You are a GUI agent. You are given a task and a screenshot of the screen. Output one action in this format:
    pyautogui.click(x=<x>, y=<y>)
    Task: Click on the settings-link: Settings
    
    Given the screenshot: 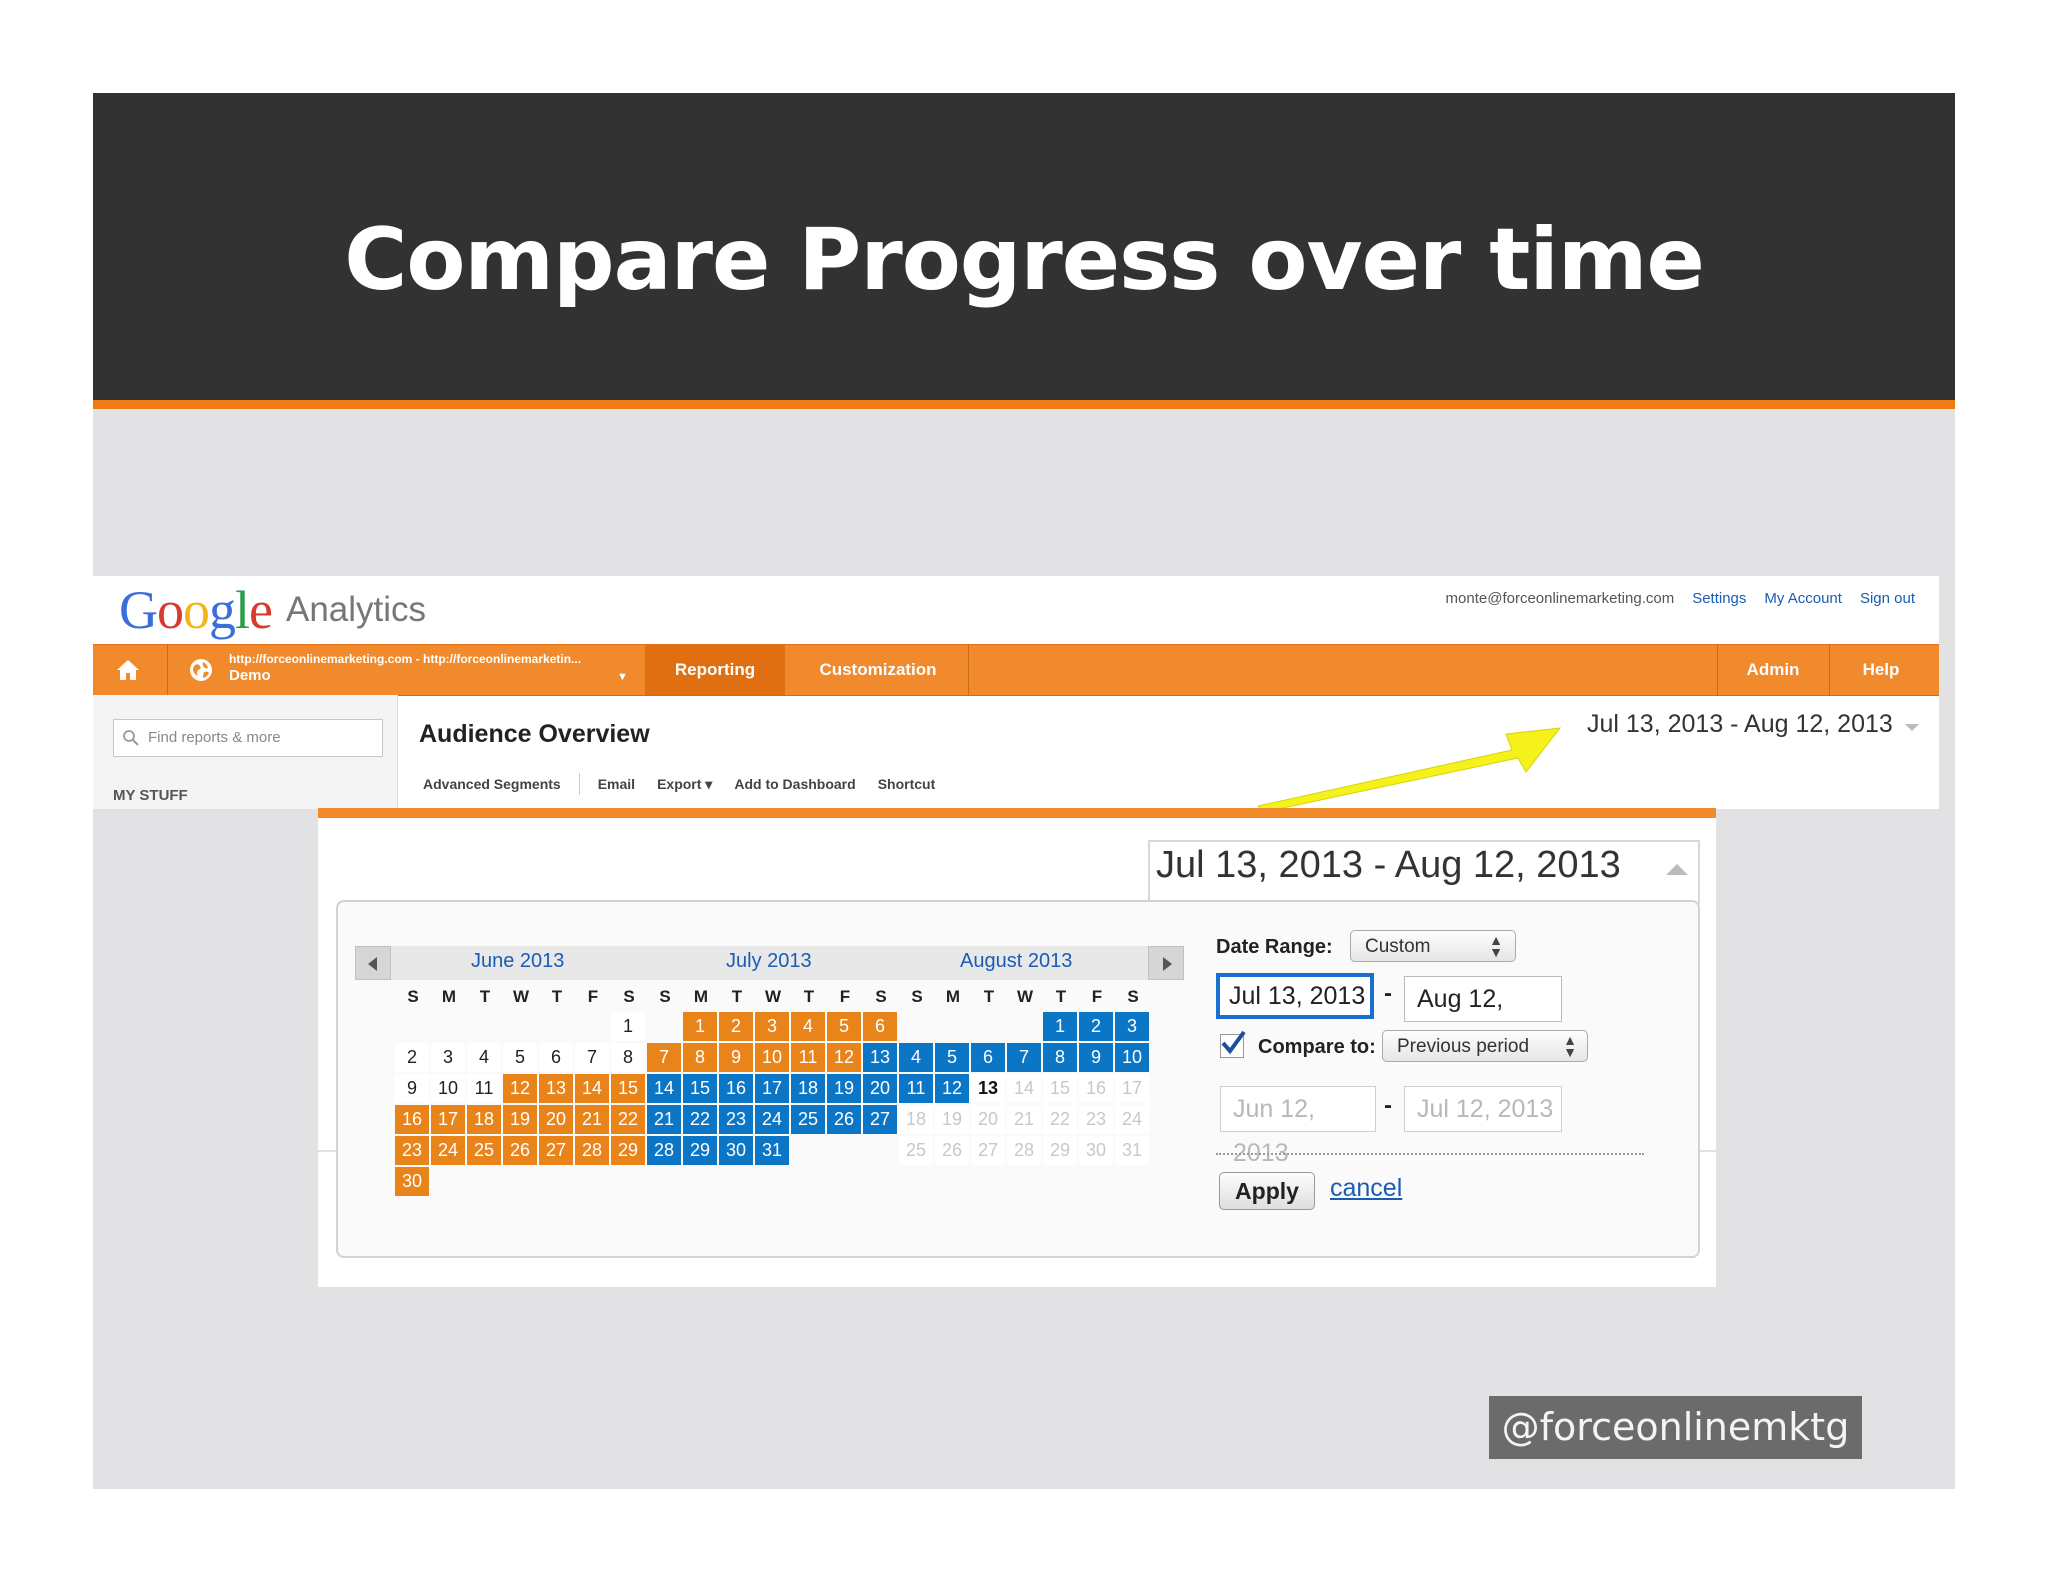 What is the action you would take?
    pyautogui.click(x=1719, y=598)
    